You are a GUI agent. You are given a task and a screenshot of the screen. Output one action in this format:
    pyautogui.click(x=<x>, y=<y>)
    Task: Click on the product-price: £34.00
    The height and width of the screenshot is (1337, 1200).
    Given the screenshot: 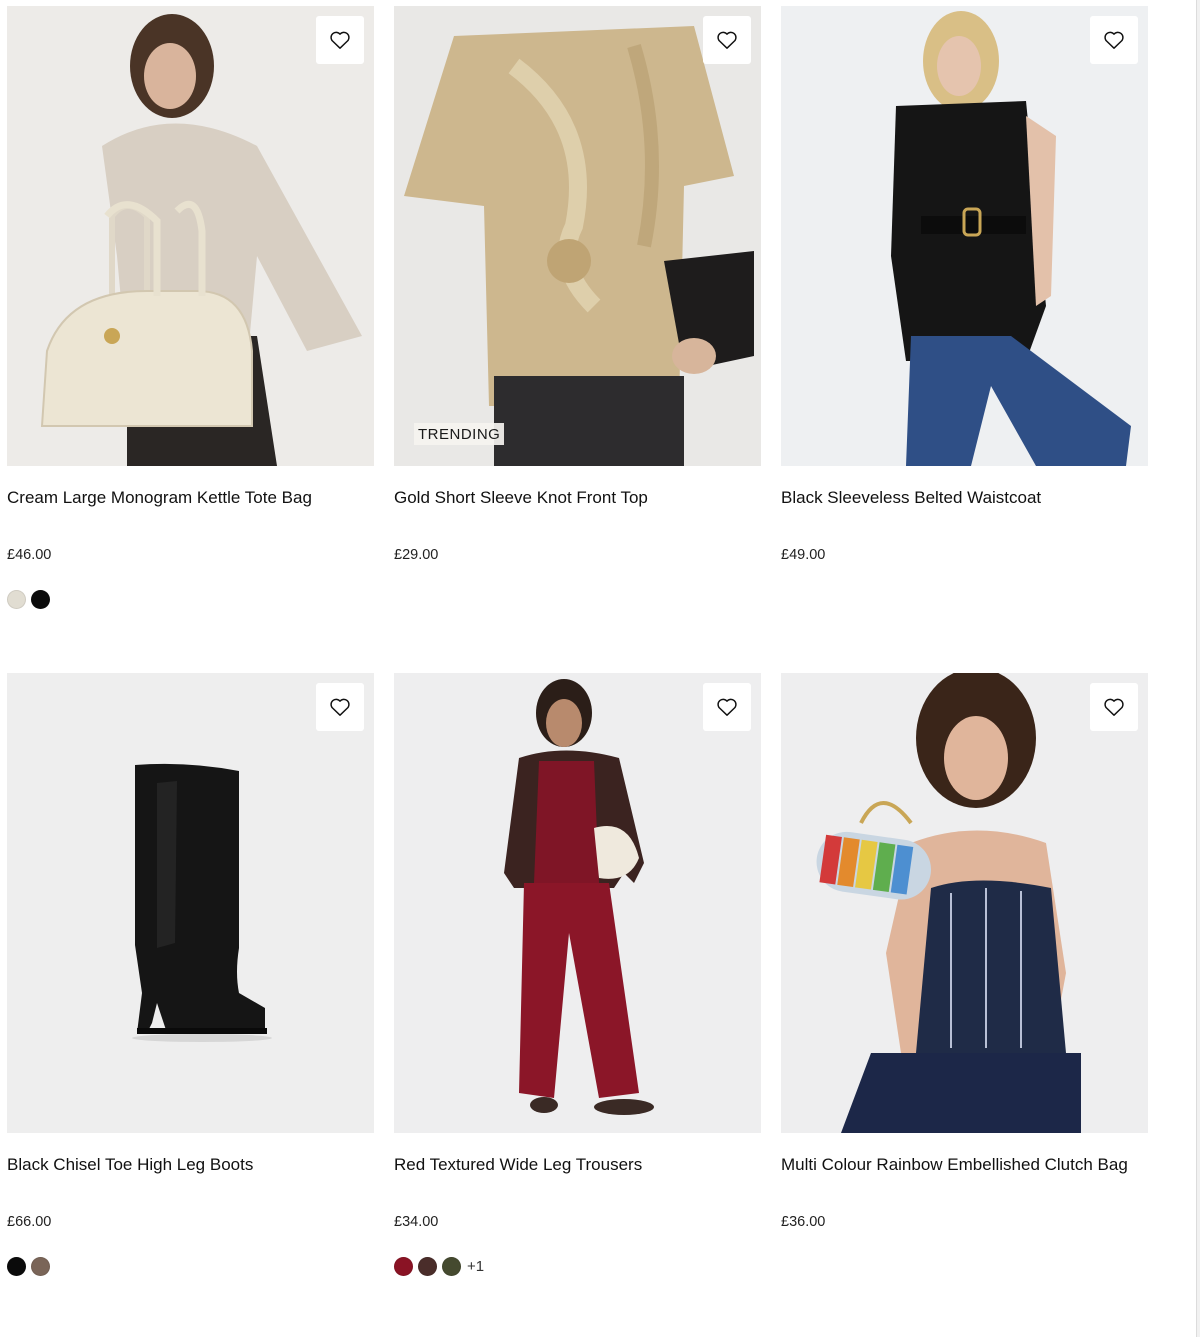 What is the action you would take?
    pyautogui.click(x=416, y=1222)
    